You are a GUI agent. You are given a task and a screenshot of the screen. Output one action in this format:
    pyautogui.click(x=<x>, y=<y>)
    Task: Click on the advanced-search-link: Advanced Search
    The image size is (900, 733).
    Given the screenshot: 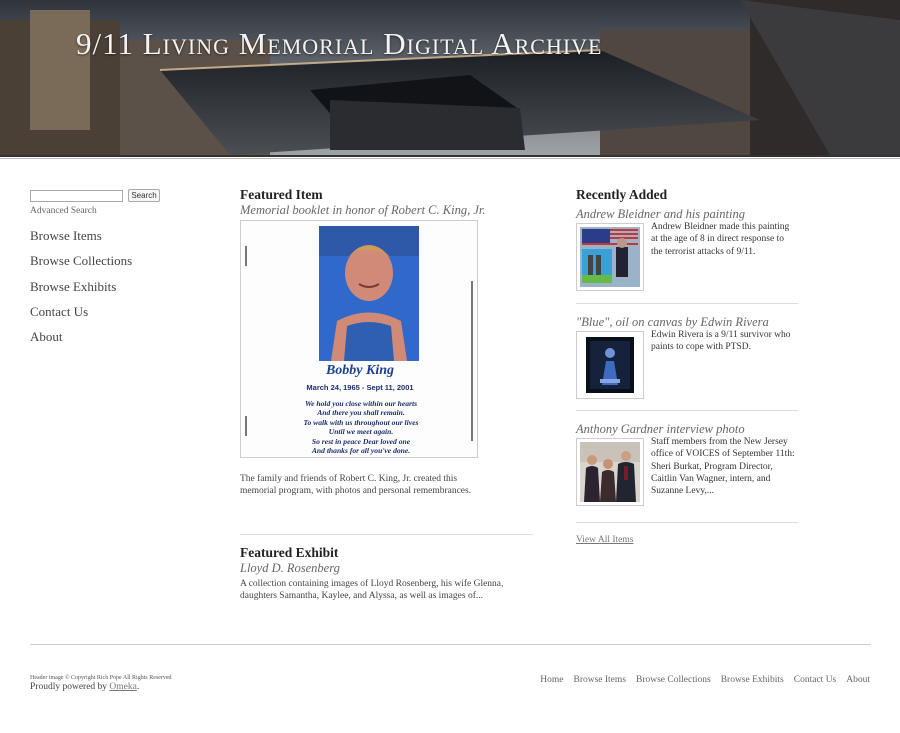 What is the action you would take?
    pyautogui.click(x=63, y=211)
    